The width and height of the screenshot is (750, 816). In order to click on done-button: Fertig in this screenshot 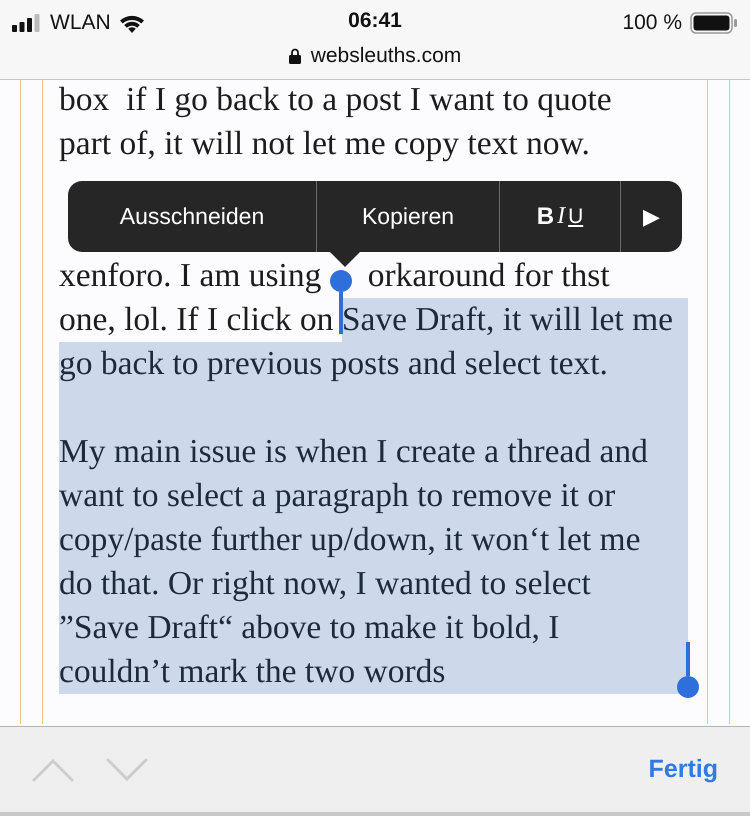, I will do `click(683, 769)`.